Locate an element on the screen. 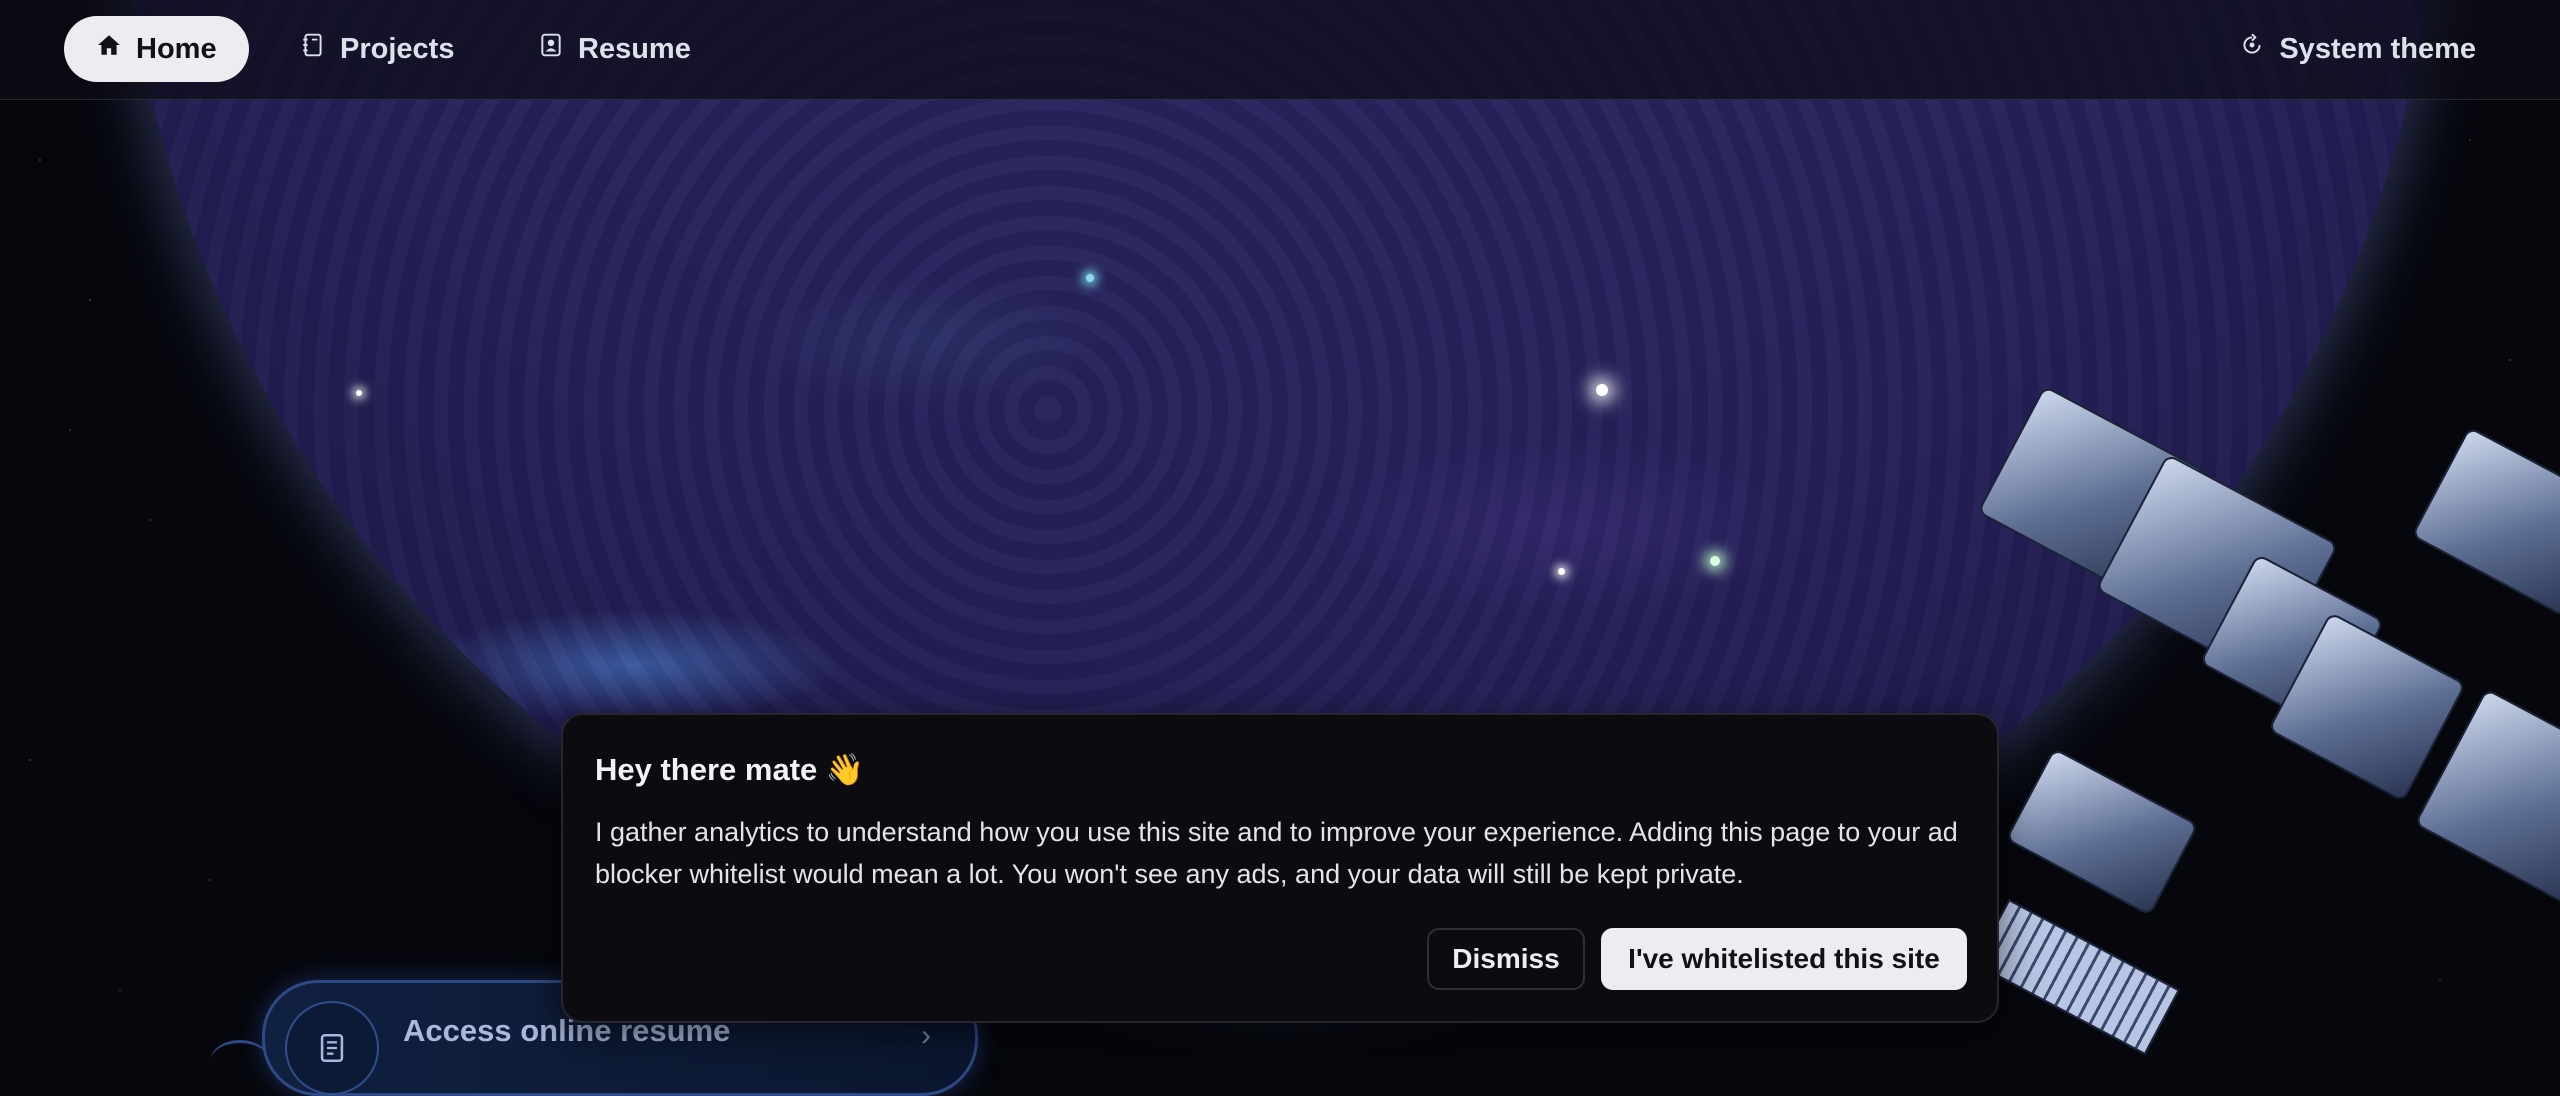  nav-home-label: Home is located at coordinates (176, 48).